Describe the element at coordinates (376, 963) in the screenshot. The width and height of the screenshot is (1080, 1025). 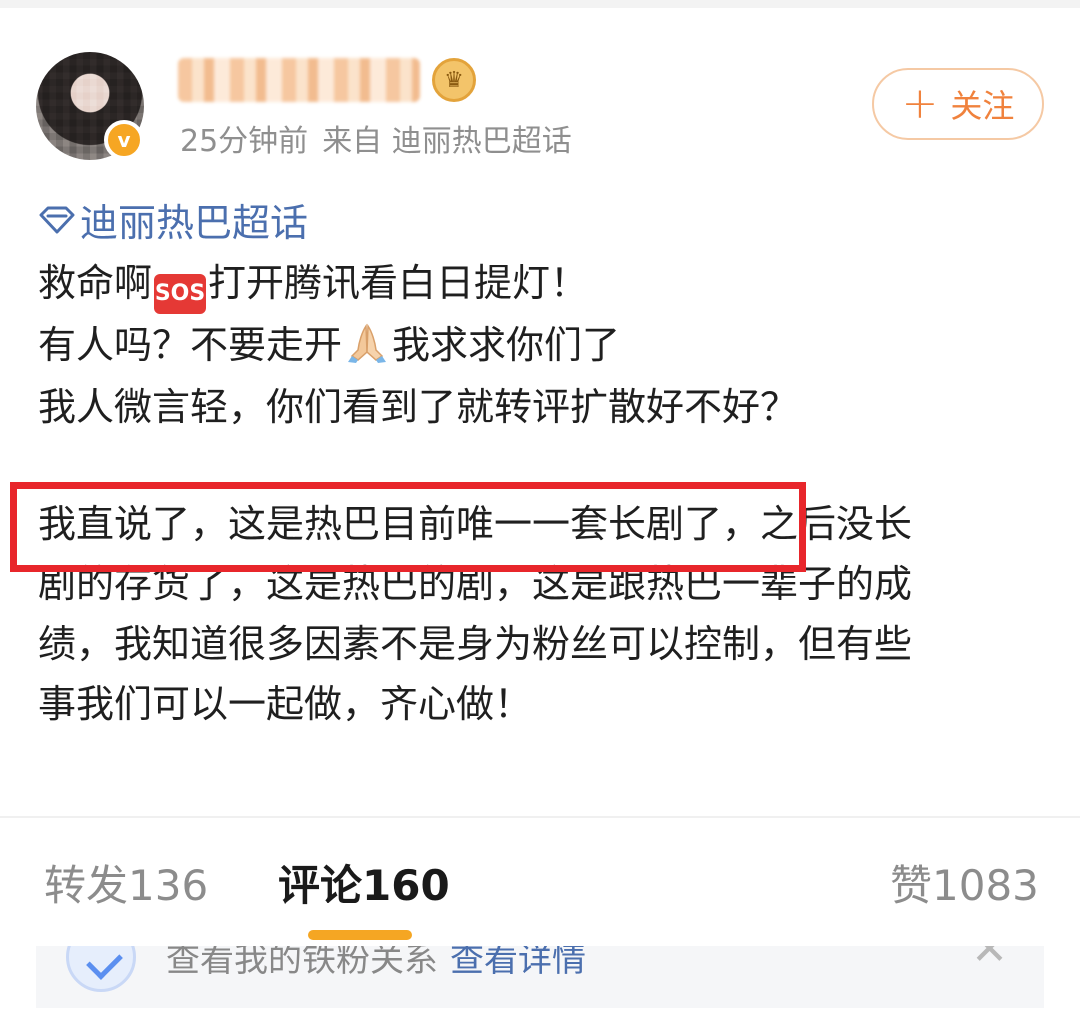
I see `banner-text: 查看我的铁粉关系 查看详情` at that location.